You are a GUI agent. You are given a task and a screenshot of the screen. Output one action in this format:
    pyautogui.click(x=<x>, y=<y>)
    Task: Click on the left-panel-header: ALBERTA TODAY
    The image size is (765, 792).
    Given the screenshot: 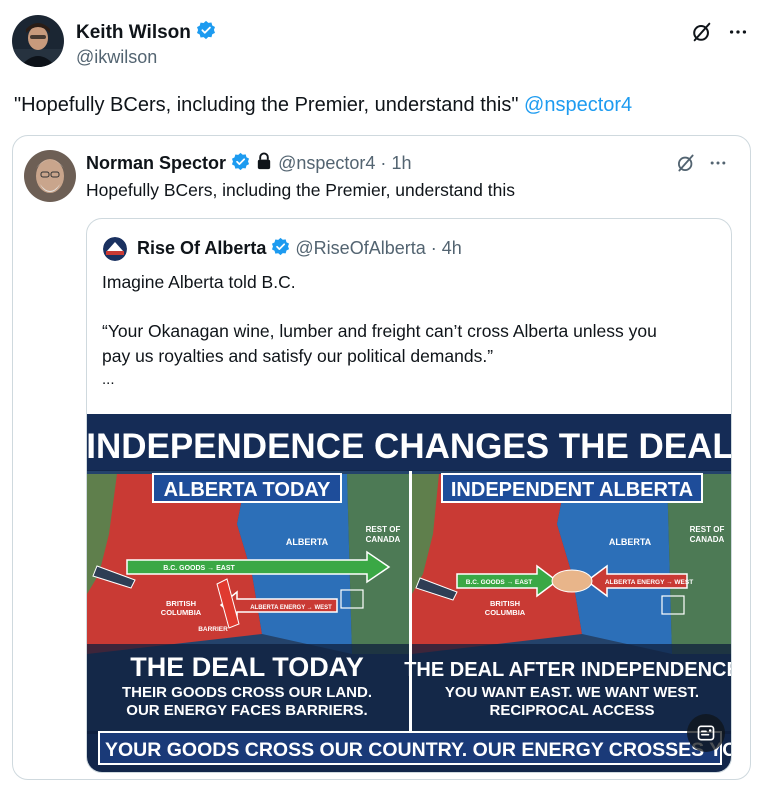 What is the action you would take?
    pyautogui.click(x=247, y=490)
    